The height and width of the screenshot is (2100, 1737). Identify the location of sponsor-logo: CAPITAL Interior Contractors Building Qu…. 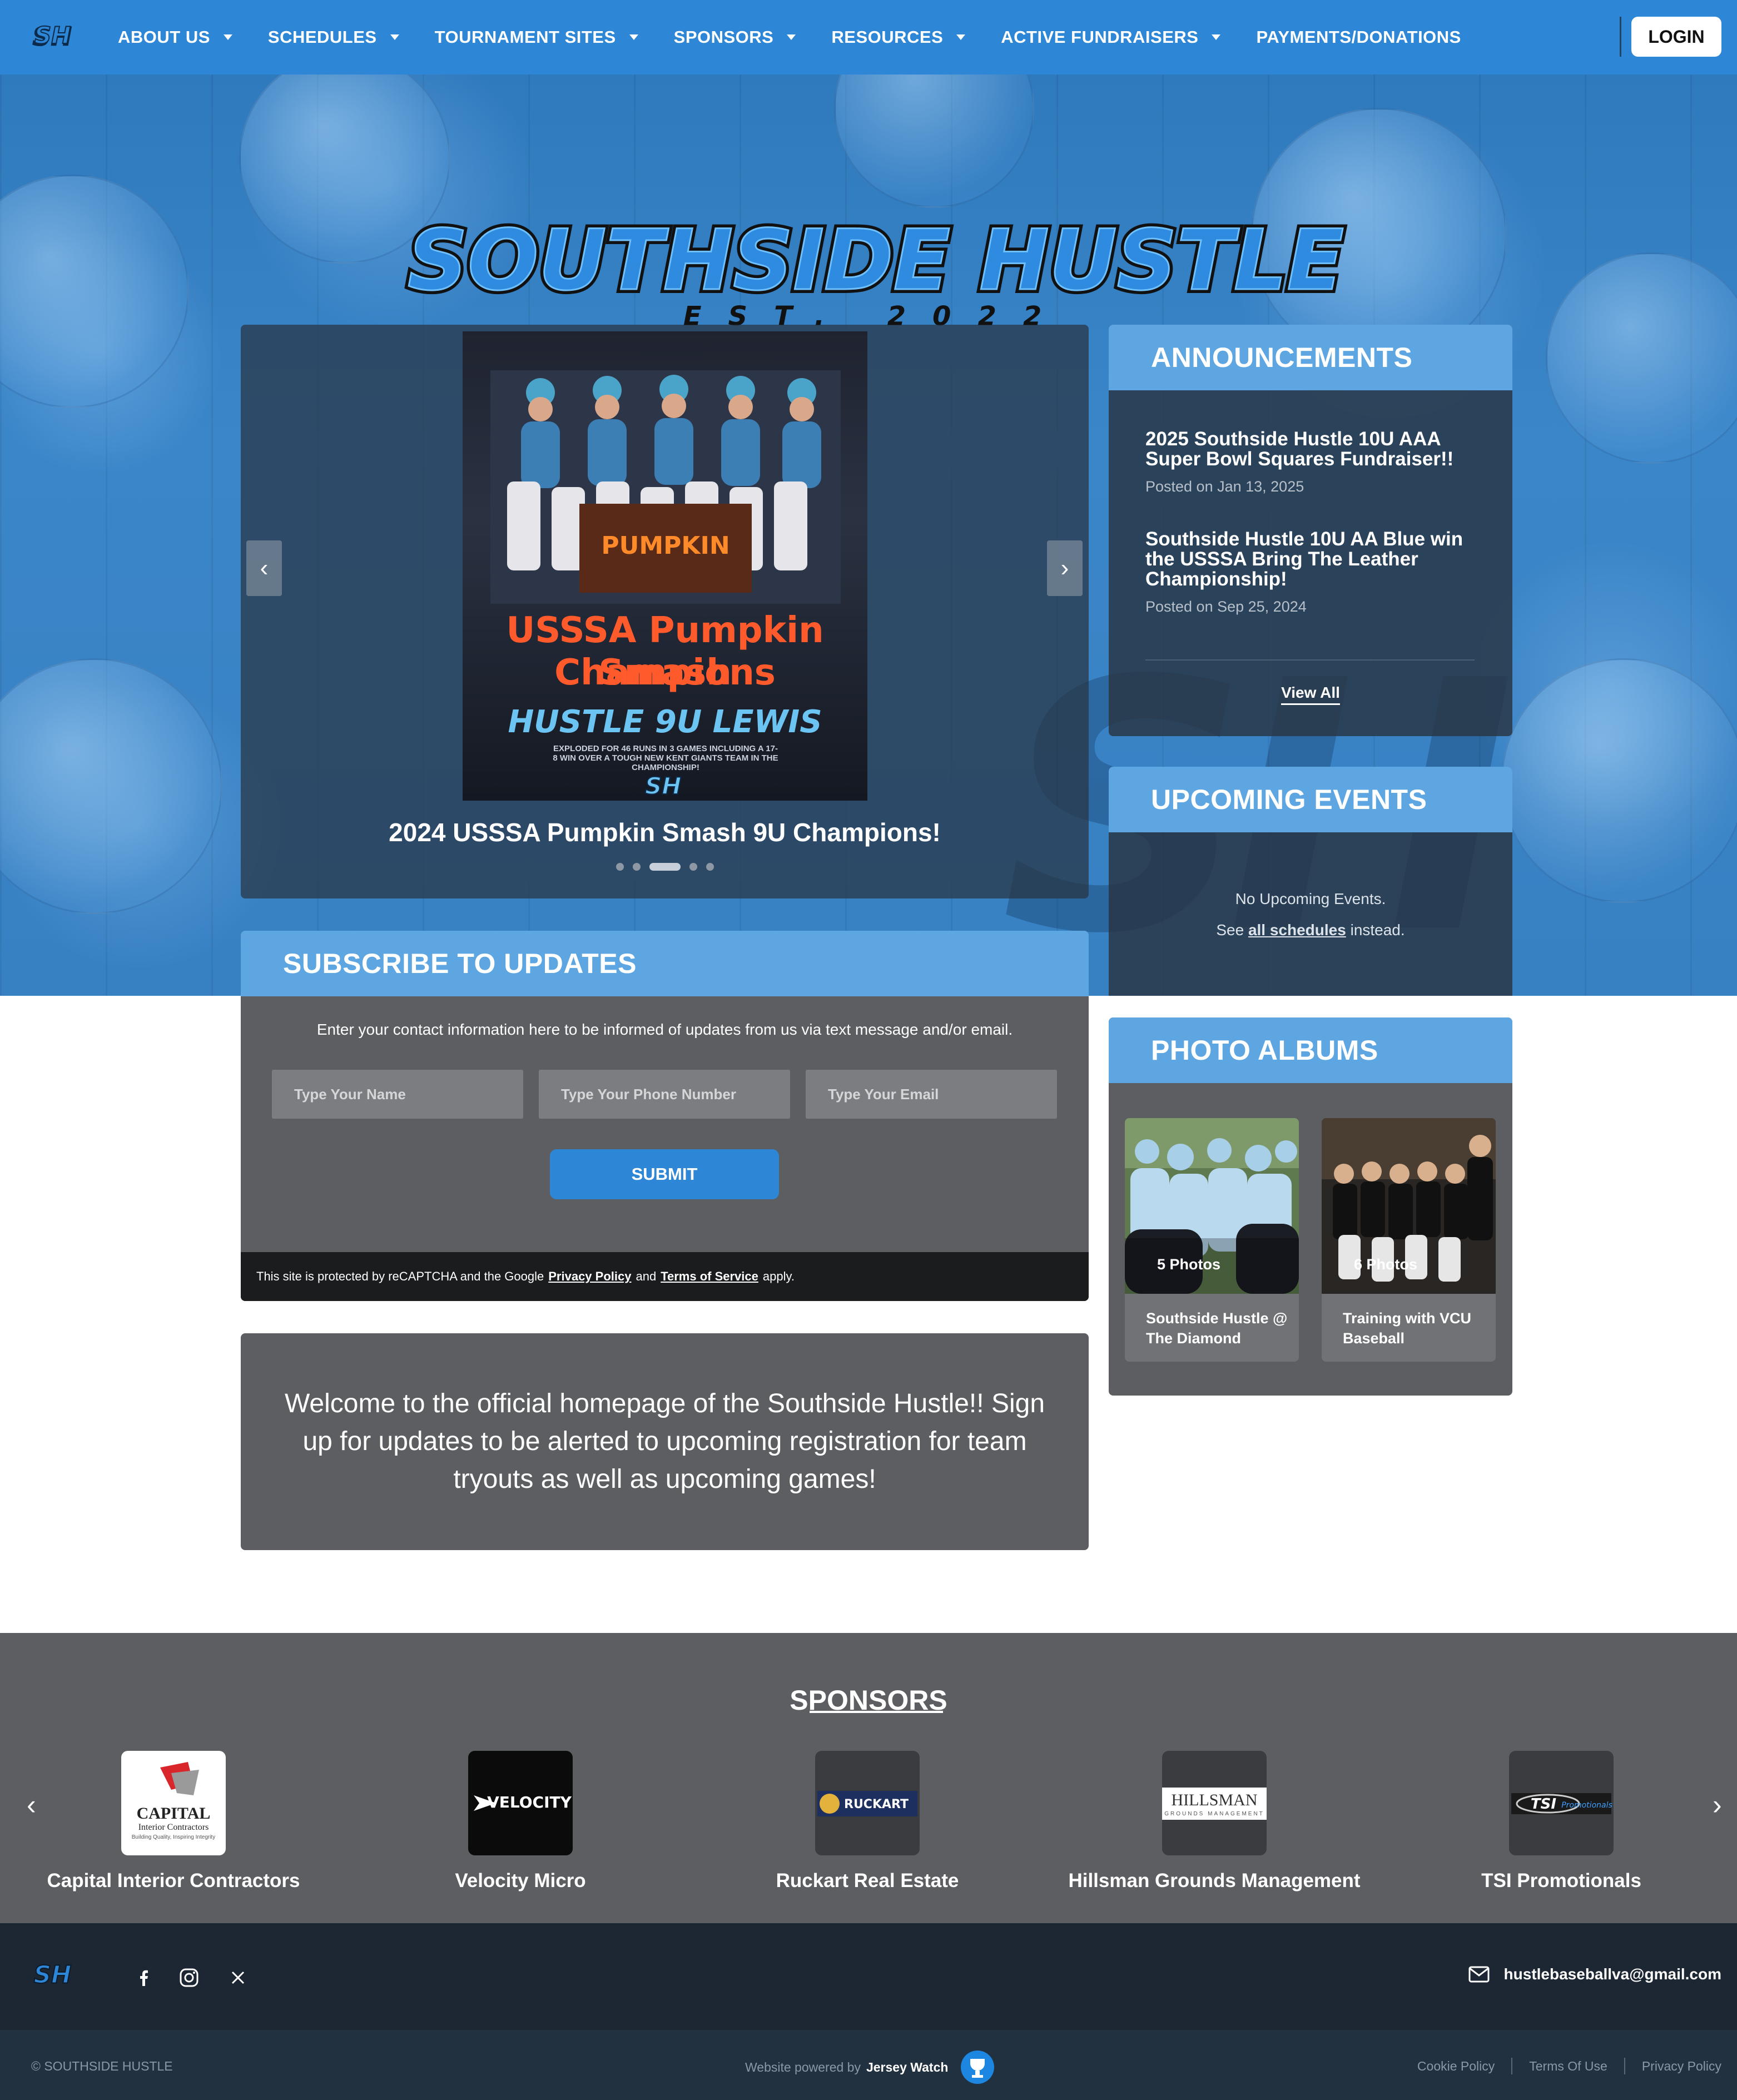
(173, 1803).